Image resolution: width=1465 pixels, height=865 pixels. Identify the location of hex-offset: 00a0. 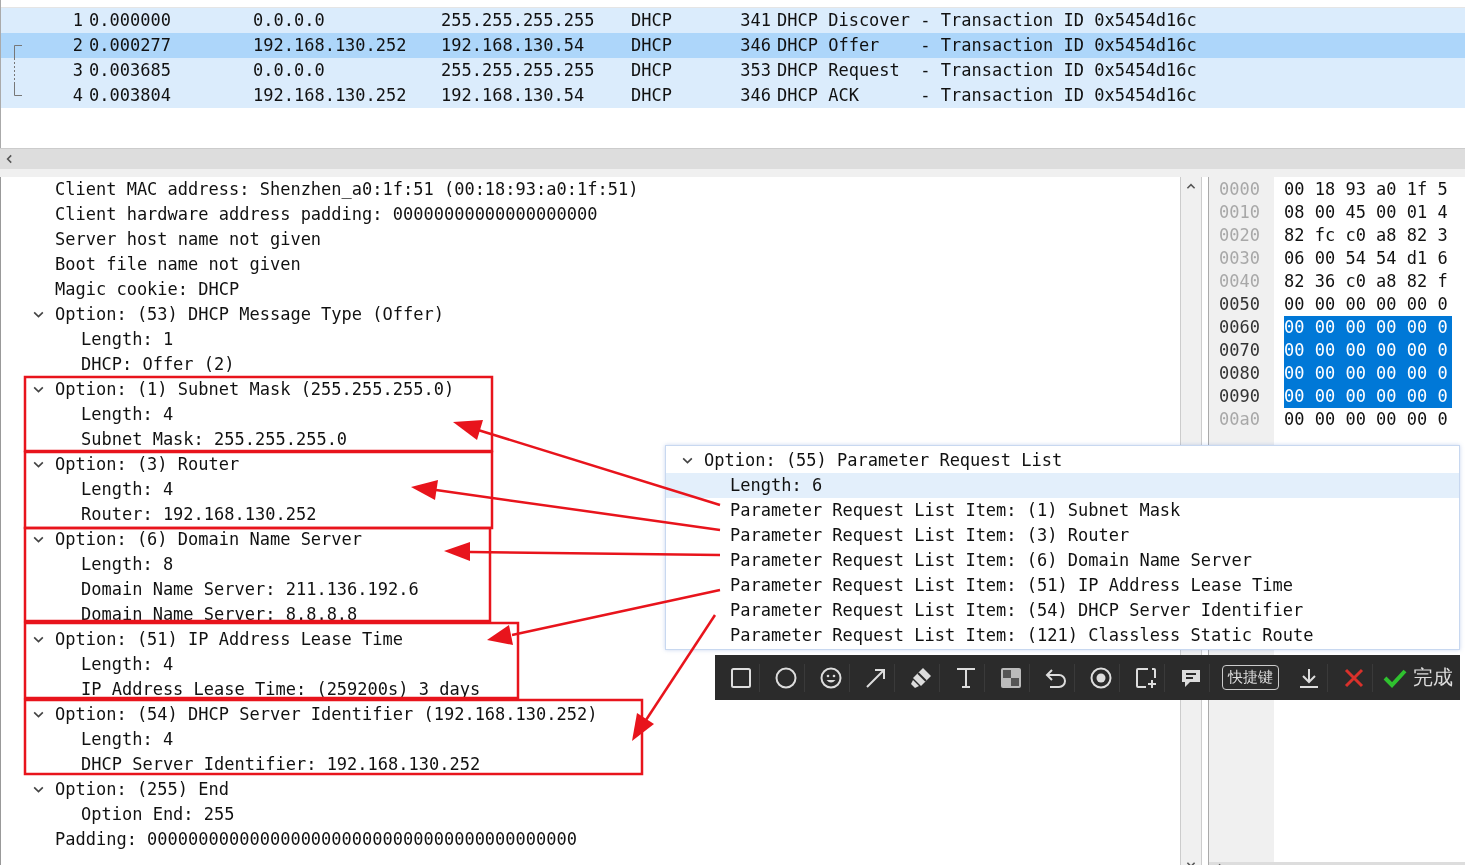
(1239, 419).